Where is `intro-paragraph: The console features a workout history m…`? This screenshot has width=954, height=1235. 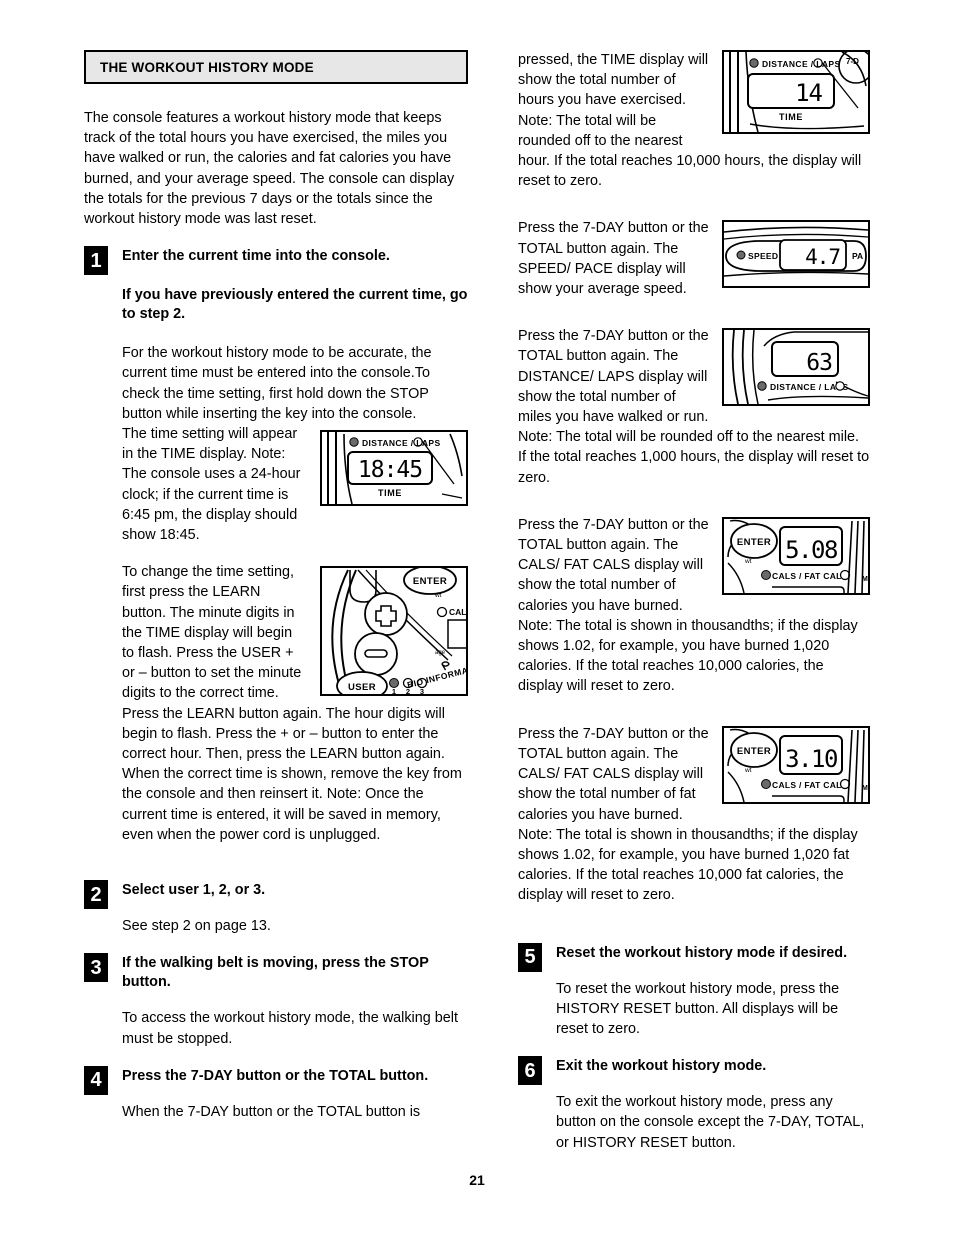 intro-paragraph: The console features a workout history m… is located at coordinates (269, 169).